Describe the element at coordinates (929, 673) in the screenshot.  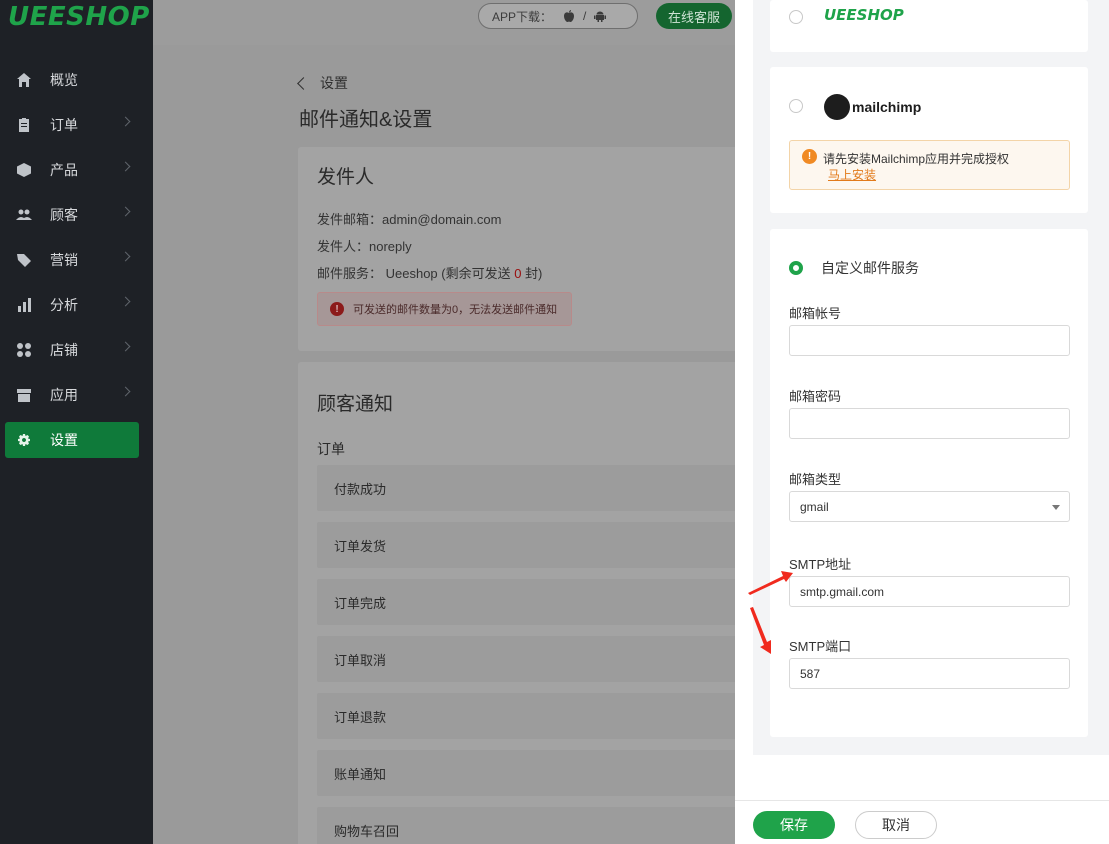
I see `smtp-port-input` at that location.